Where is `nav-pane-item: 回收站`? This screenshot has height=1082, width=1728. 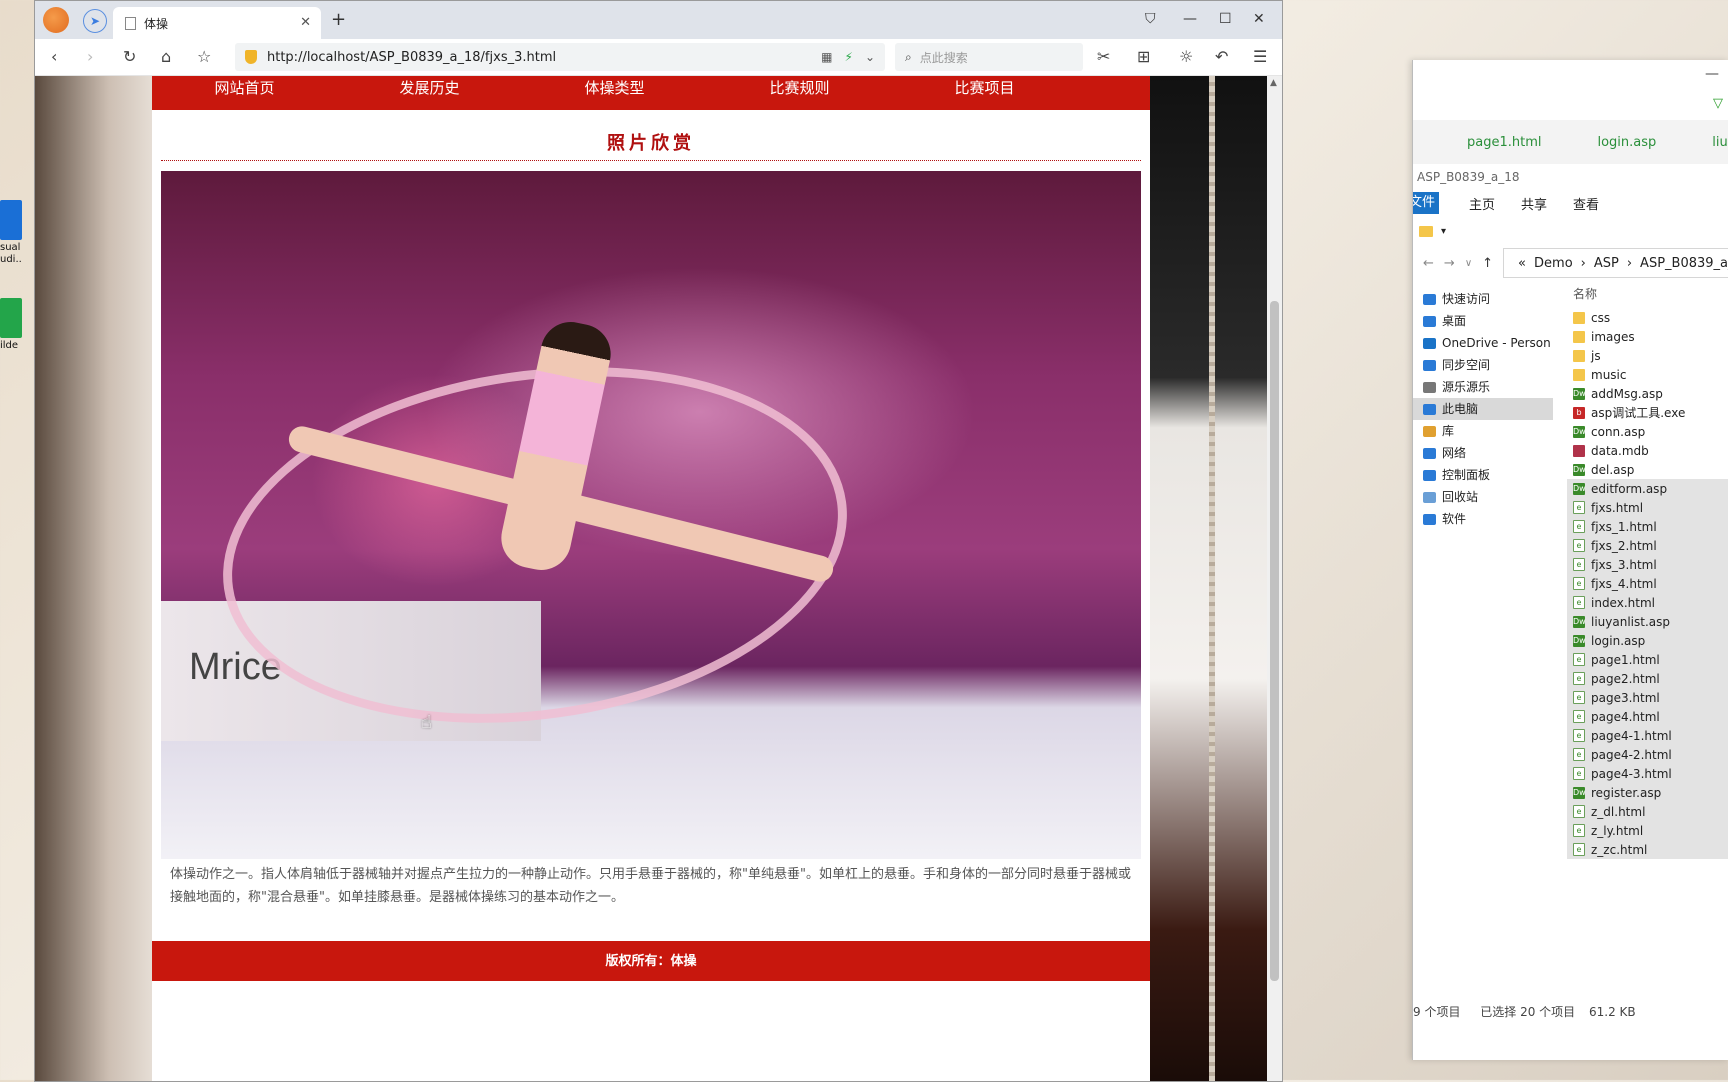
nav-pane-item: 回收站 is located at coordinates (1483, 497).